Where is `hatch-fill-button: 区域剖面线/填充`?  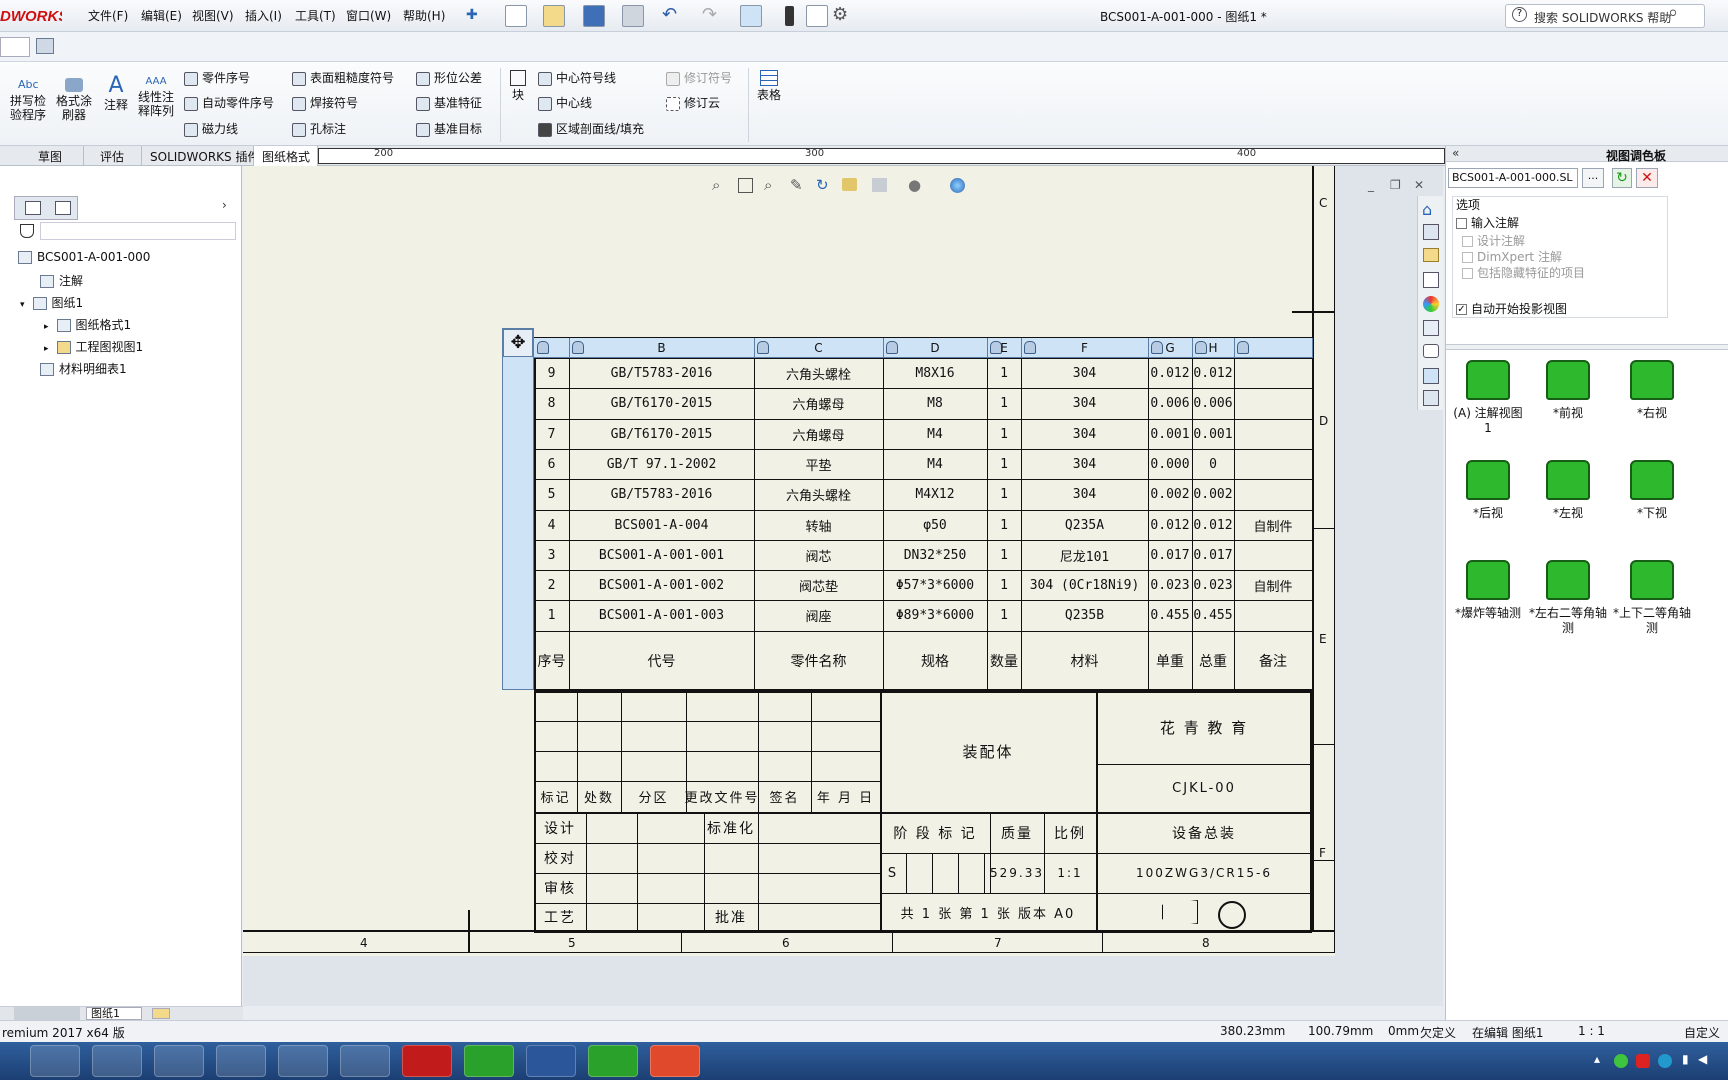
hatch-fill-button: 区域剖面线/填充 is located at coordinates (591, 128).